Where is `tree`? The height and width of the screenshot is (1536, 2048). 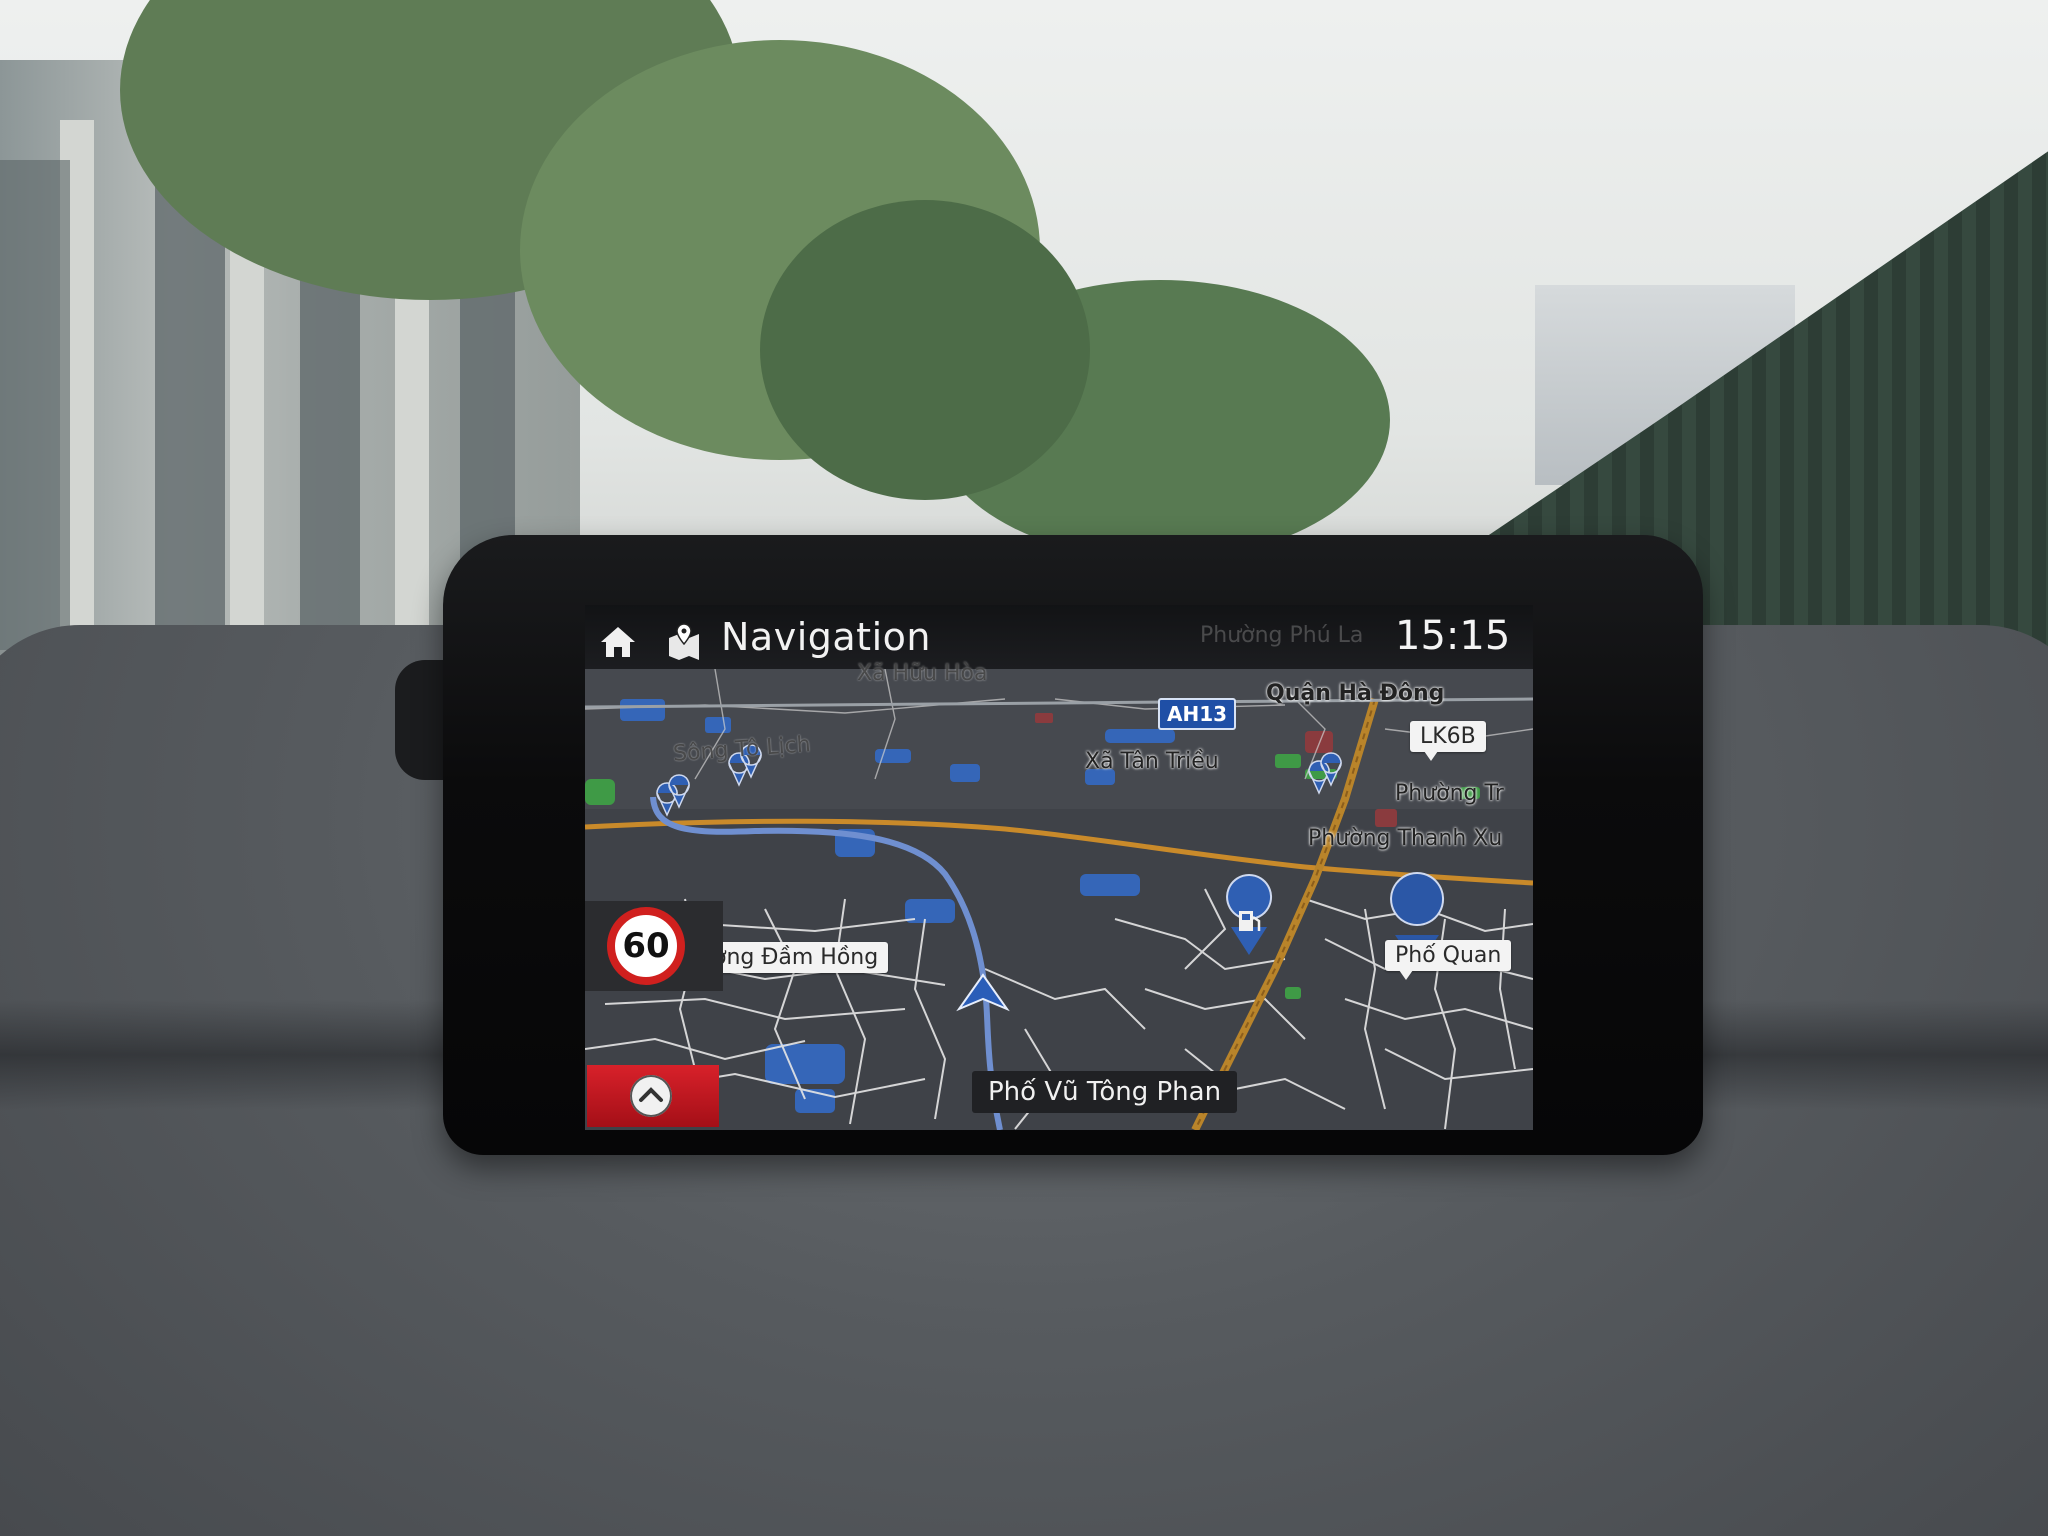
tree is located at coordinates (925, 350).